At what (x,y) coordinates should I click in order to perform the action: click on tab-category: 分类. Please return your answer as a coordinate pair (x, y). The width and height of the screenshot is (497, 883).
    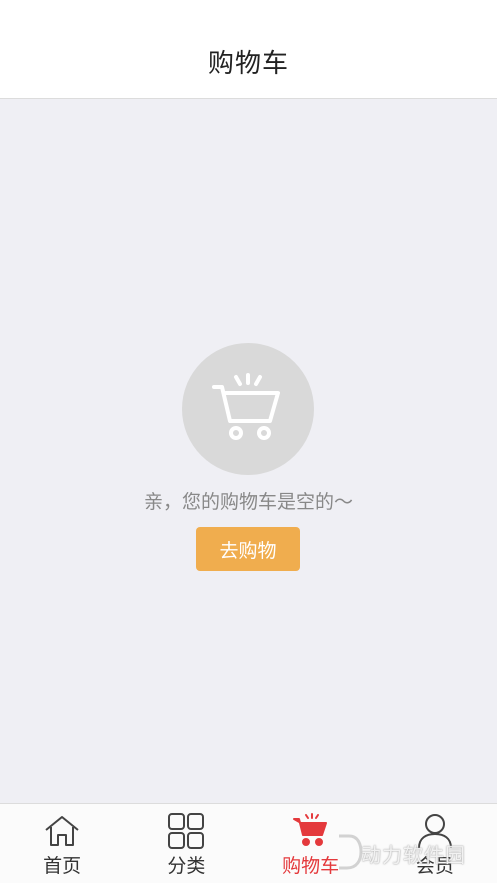
    Looking at the image, I should click on (186, 843).